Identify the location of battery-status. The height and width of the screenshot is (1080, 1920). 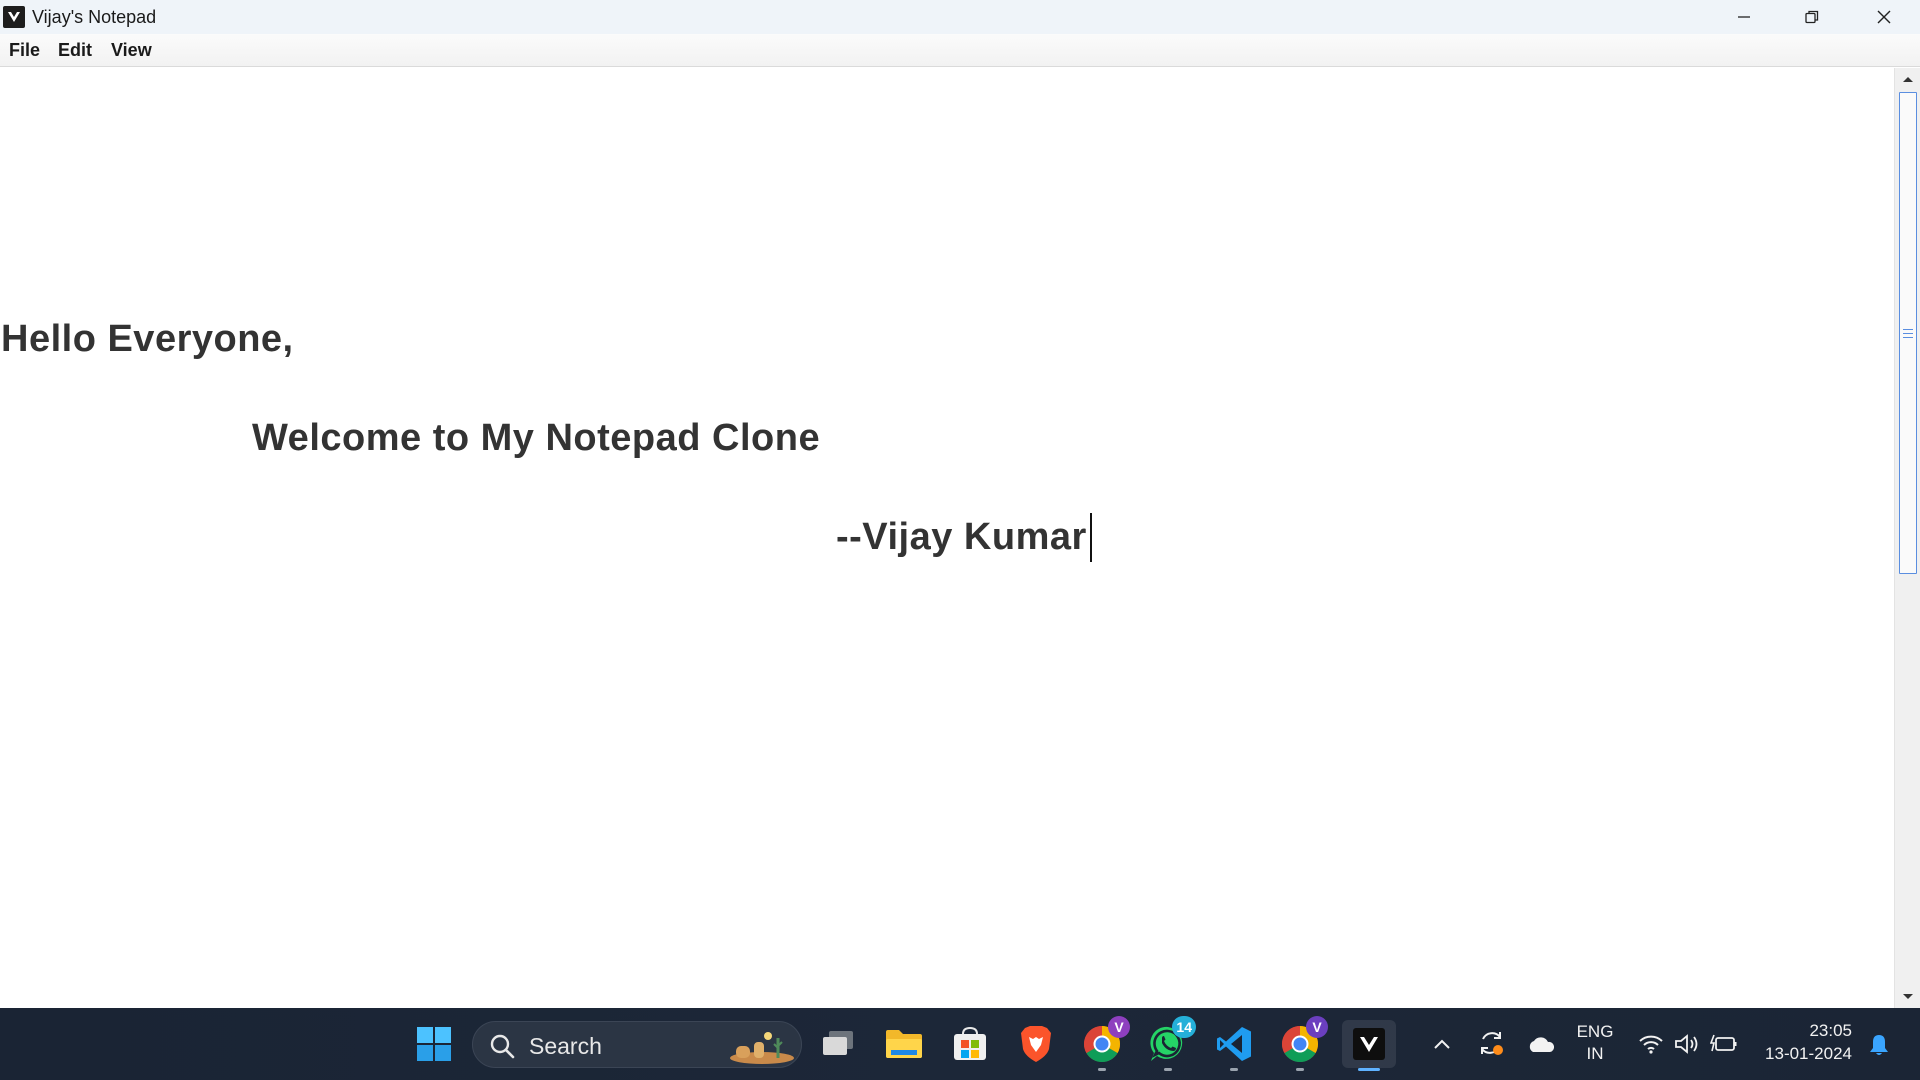
(1724, 1044).